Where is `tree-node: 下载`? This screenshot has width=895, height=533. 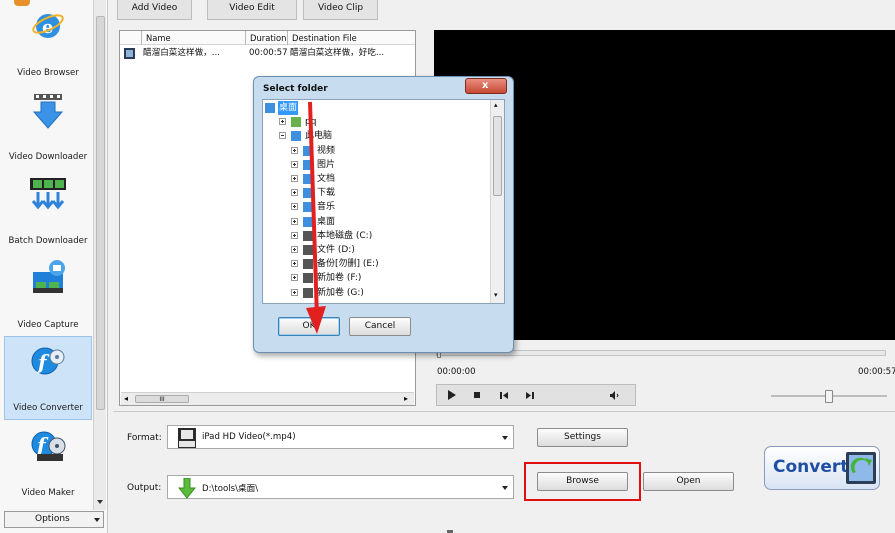 tree-node: 下载 is located at coordinates (376, 193).